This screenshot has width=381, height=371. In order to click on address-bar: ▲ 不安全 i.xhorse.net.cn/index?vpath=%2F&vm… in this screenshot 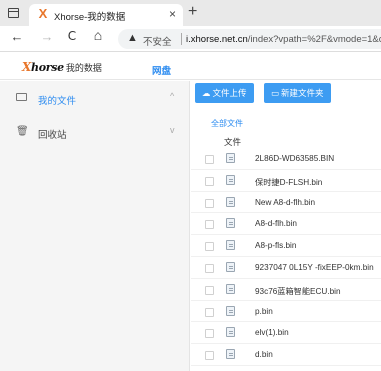, I will do `click(249, 39)`.